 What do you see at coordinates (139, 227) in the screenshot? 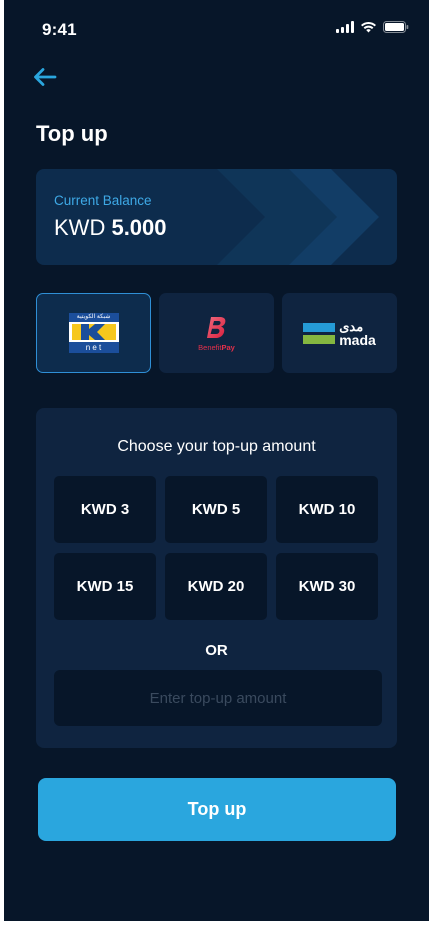
I see `balance-amount: 5.000` at bounding box center [139, 227].